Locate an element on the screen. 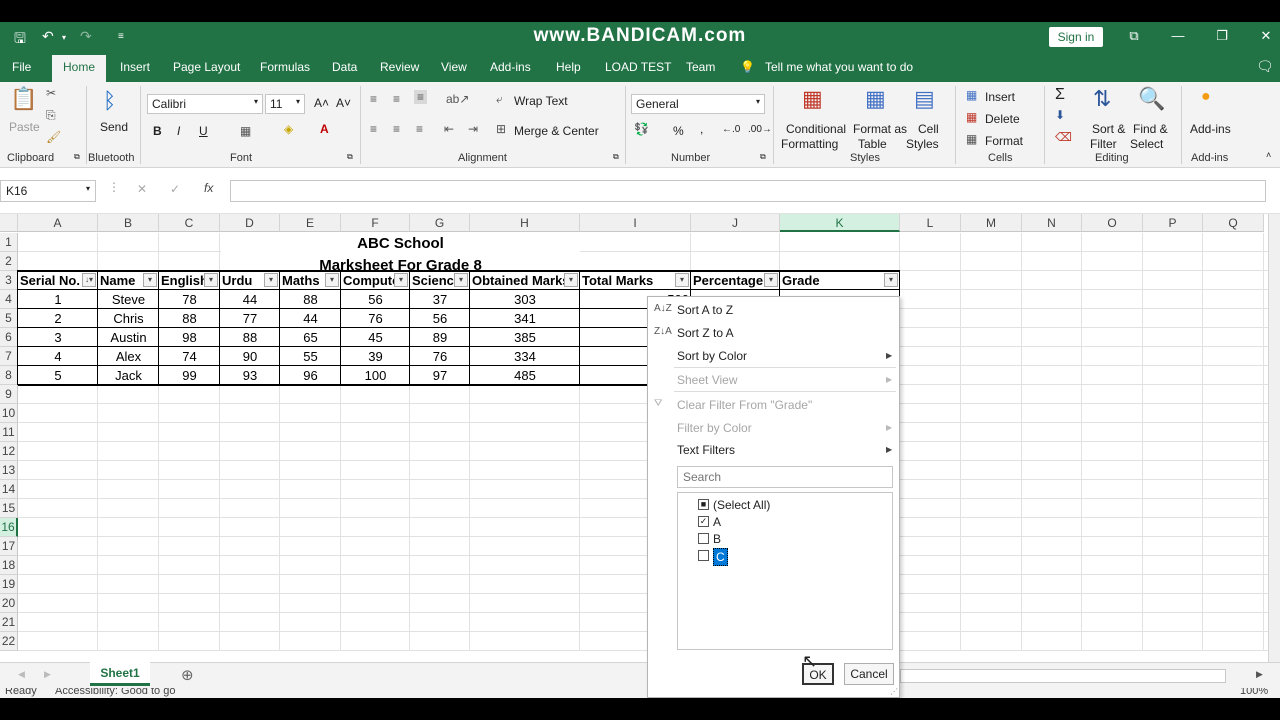 This screenshot has width=1280, height=720. checkbox-unchecked-icon is located at coordinates (703, 538).